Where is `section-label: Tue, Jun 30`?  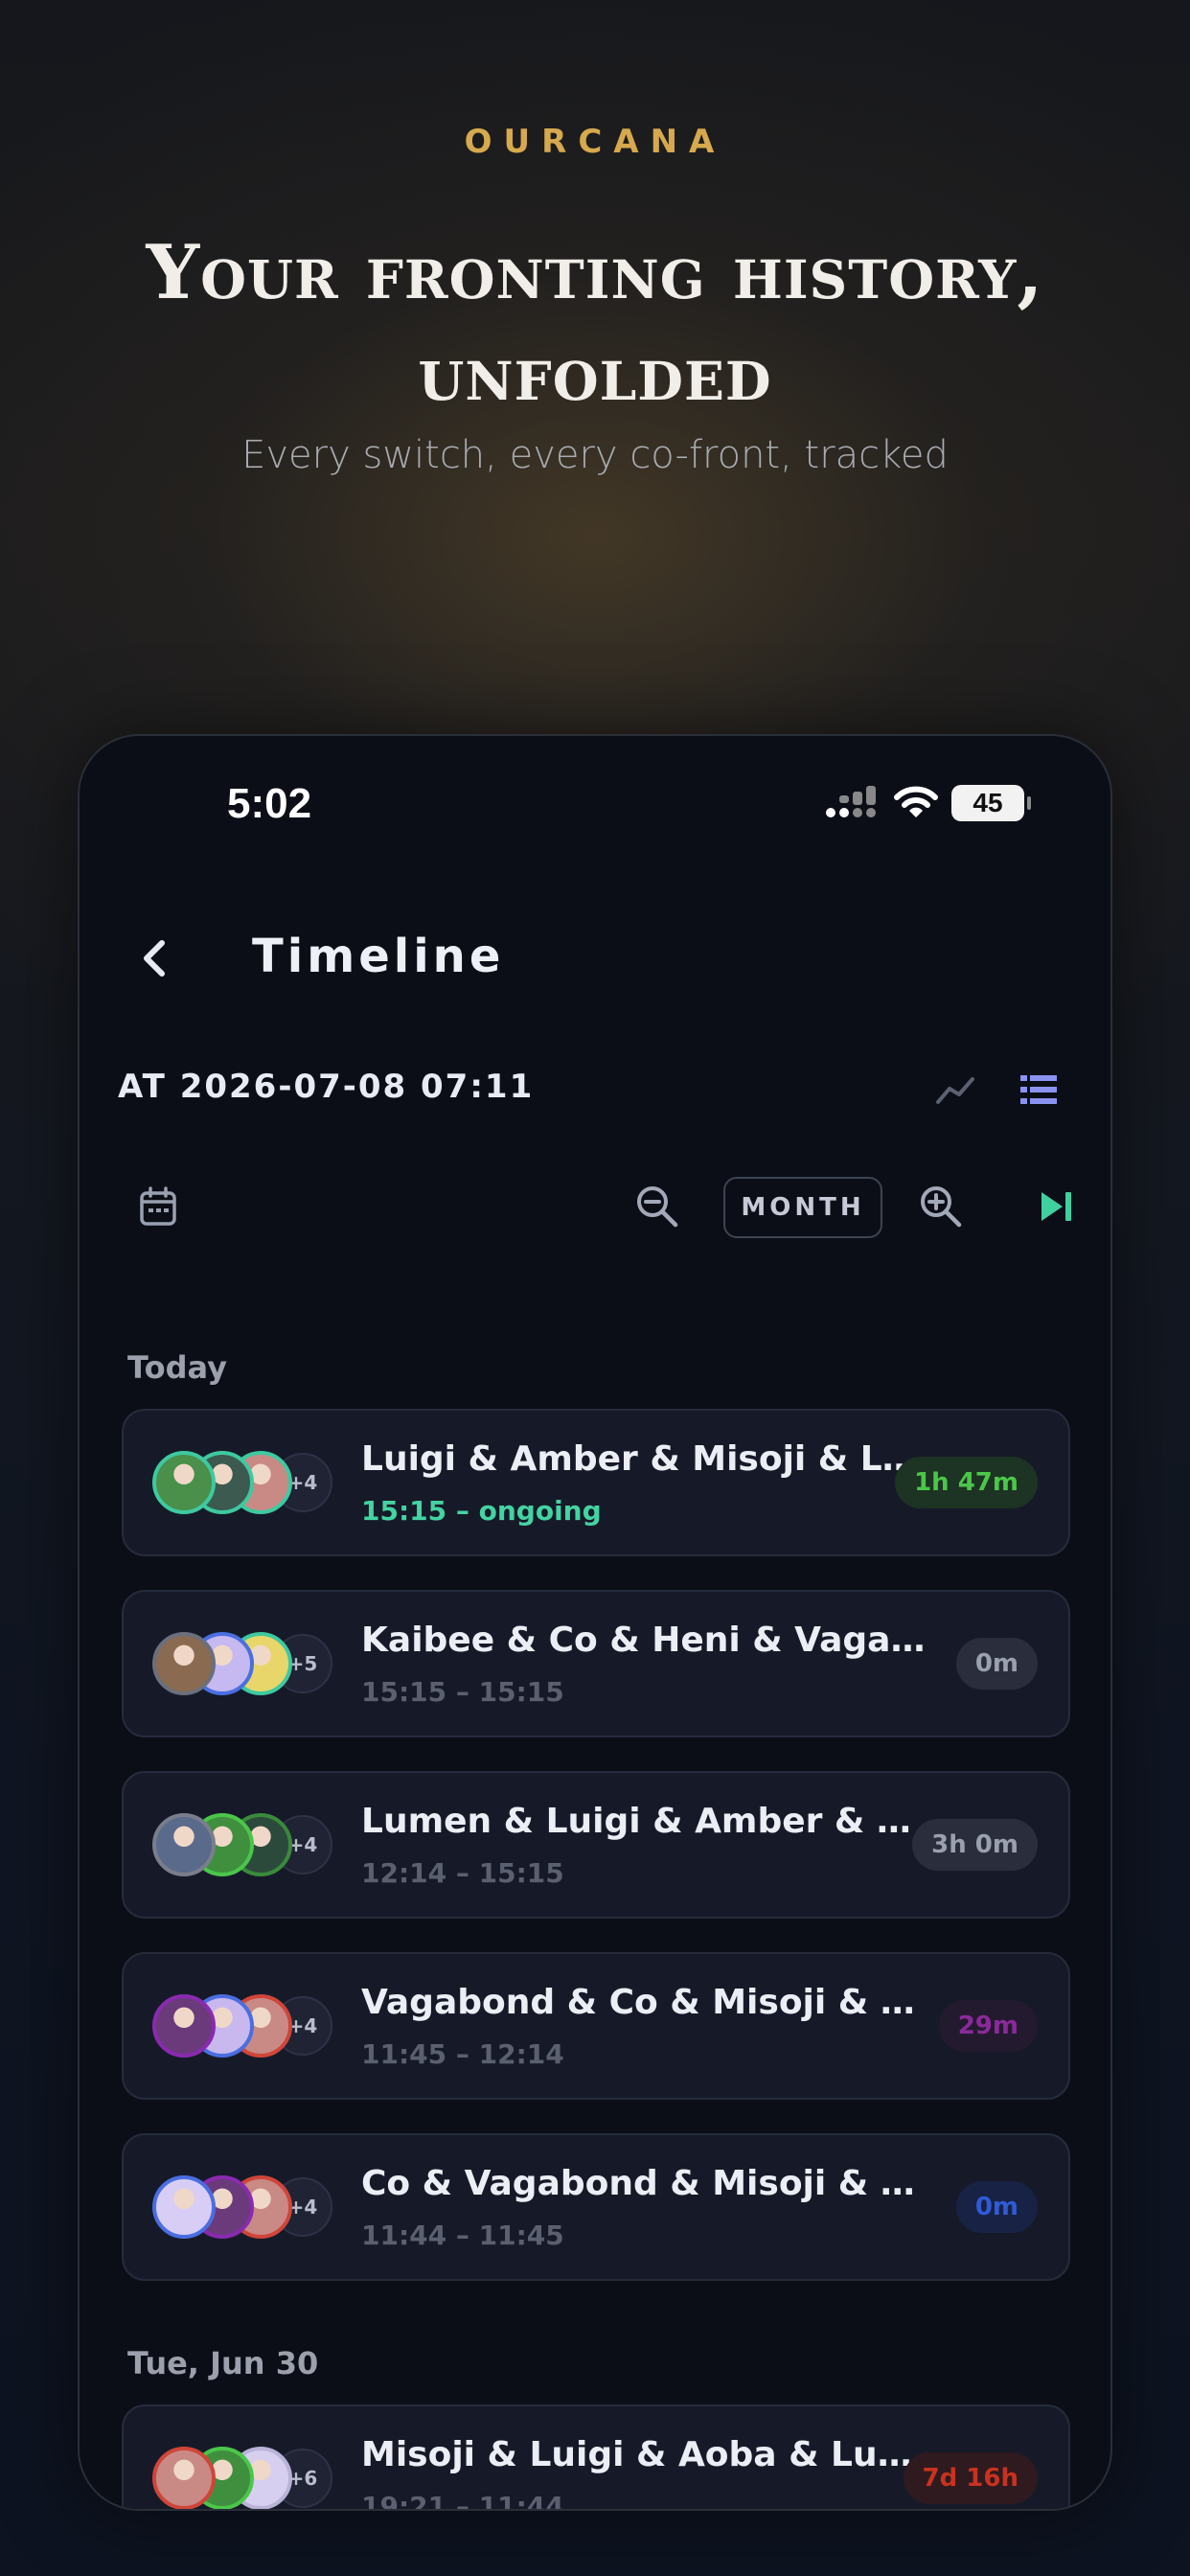 section-label: Tue, Jun 30 is located at coordinates (223, 2363).